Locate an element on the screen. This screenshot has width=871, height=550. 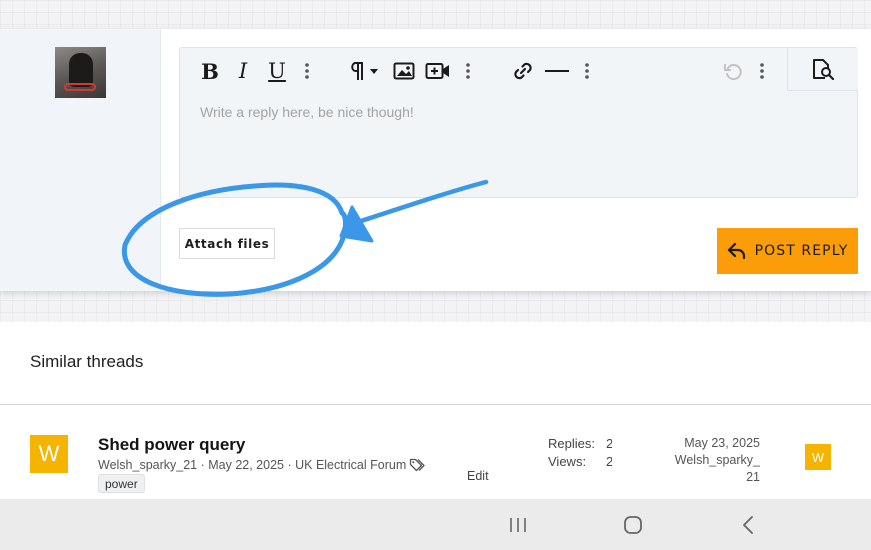
thread-author-link: Welsh_sparky_21 is located at coordinates (147, 465).